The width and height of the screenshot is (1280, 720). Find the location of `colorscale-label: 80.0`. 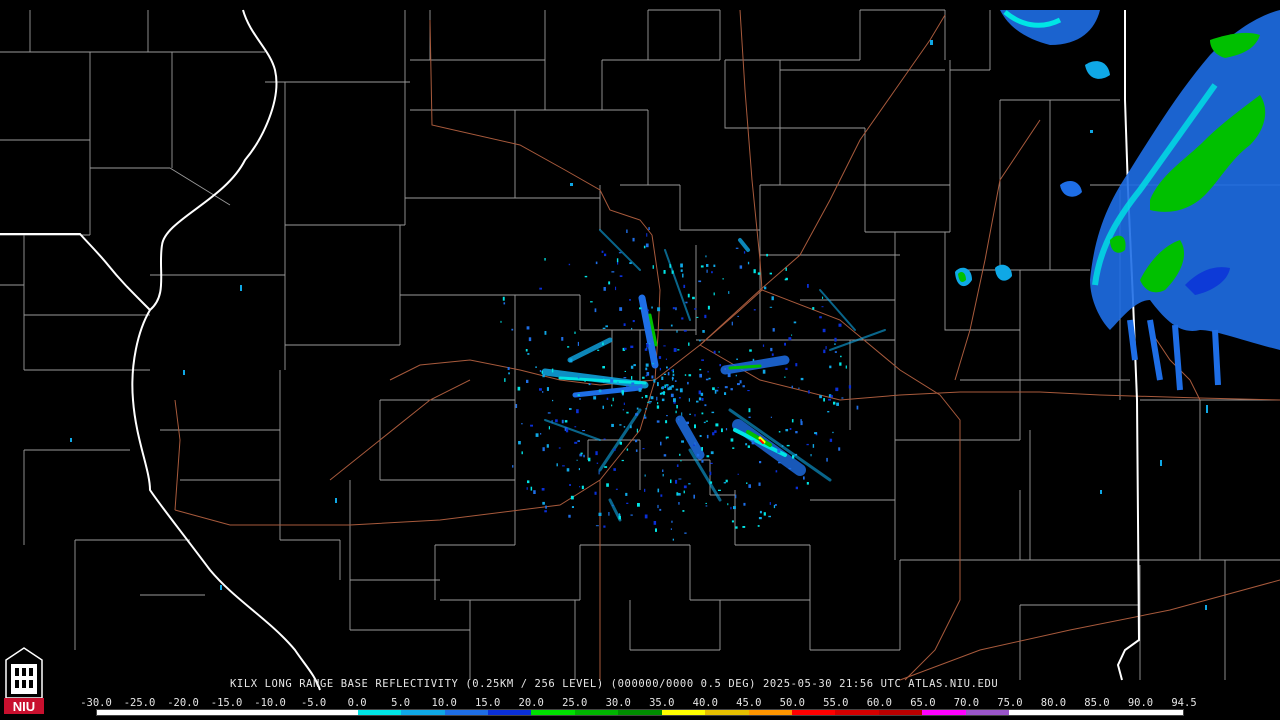

colorscale-label: 80.0 is located at coordinates (1053, 703).